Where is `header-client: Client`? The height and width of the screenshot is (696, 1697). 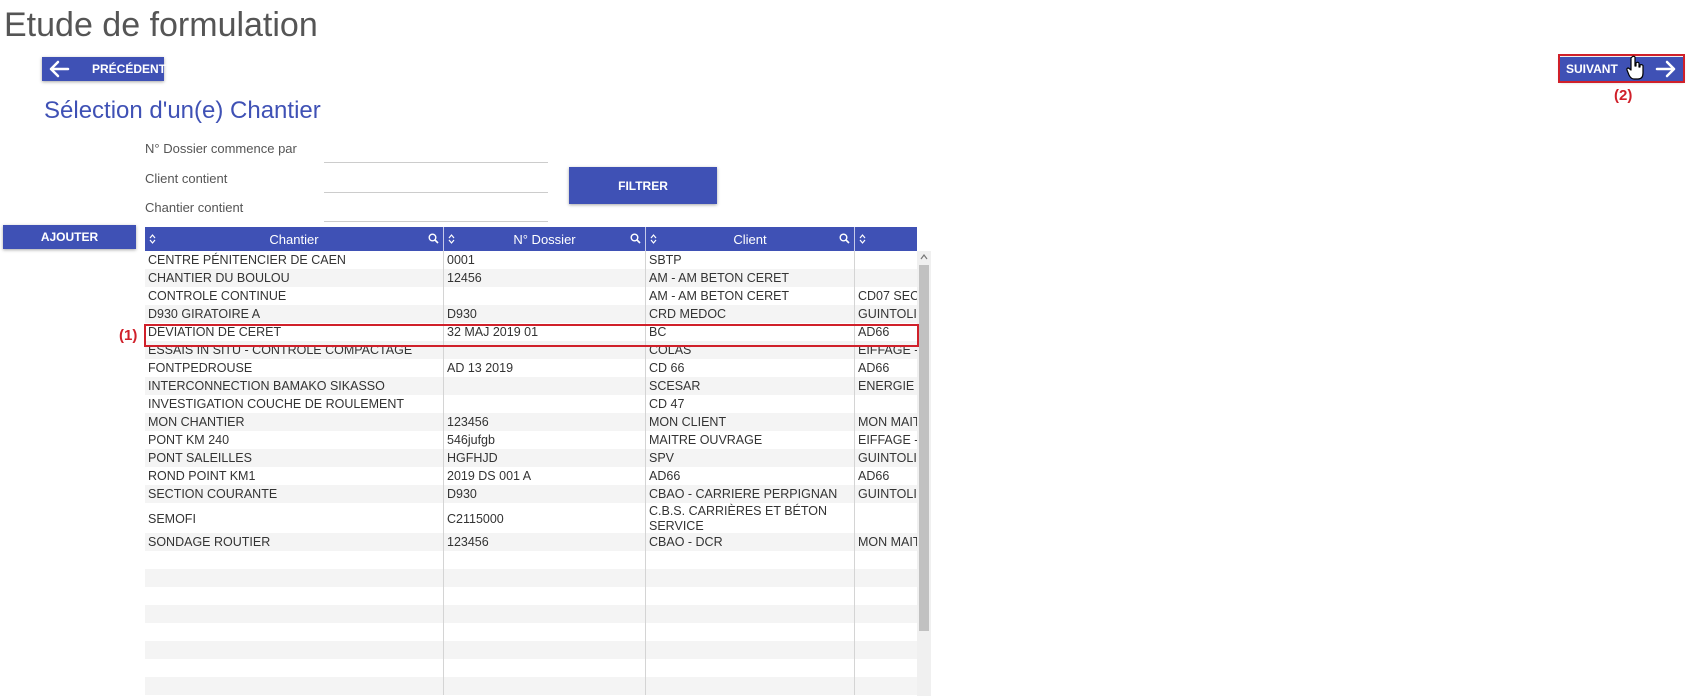 header-client: Client is located at coordinates (750, 239).